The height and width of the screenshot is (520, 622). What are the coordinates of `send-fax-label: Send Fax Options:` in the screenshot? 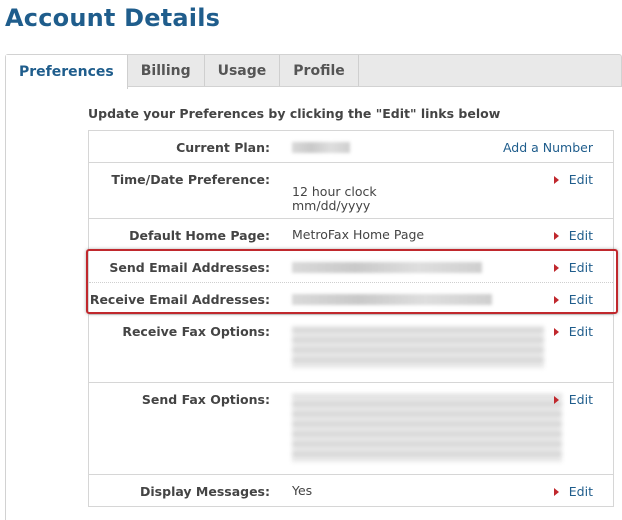 It's located at (205, 399).